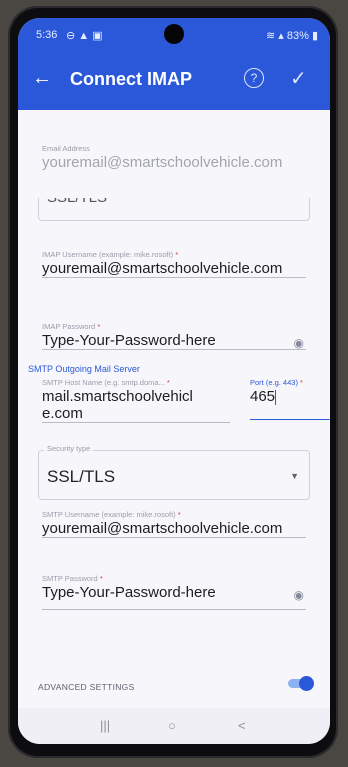 The image size is (348, 767). What do you see at coordinates (84, 36) in the screenshot?
I see `status-left-icons: ⊖ ▲ ▣` at bounding box center [84, 36].